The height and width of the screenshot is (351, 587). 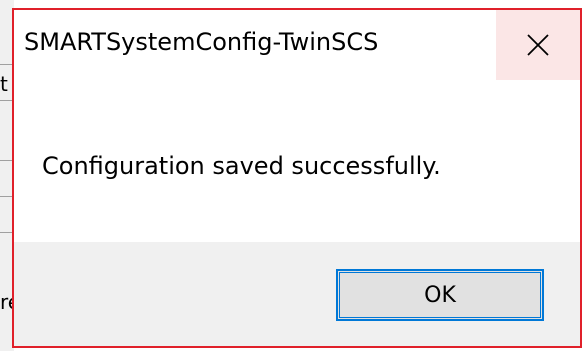 What do you see at coordinates (241, 166) in the screenshot?
I see `dialog-message: Configuration saved successfully.` at bounding box center [241, 166].